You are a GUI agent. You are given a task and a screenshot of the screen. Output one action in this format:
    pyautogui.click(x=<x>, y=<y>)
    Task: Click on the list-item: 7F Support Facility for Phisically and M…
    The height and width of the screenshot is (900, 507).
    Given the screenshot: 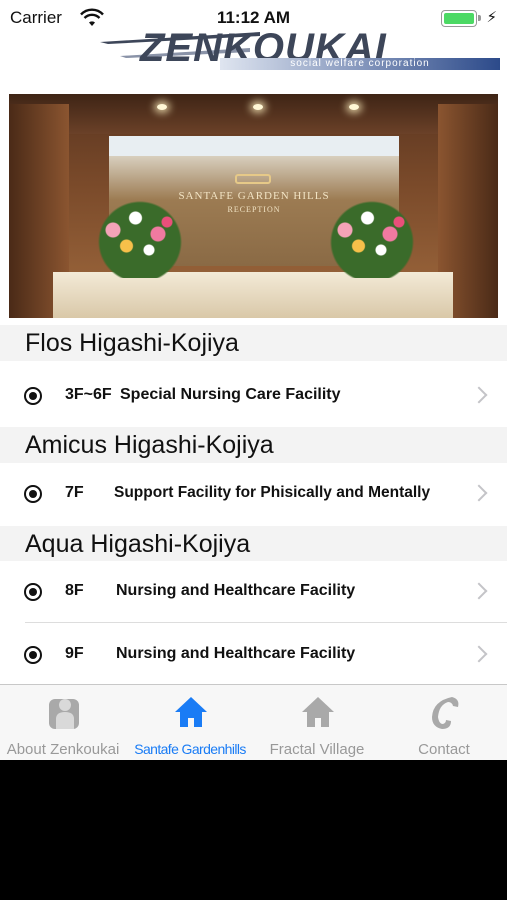 What is the action you would take?
    pyautogui.click(x=253, y=494)
    